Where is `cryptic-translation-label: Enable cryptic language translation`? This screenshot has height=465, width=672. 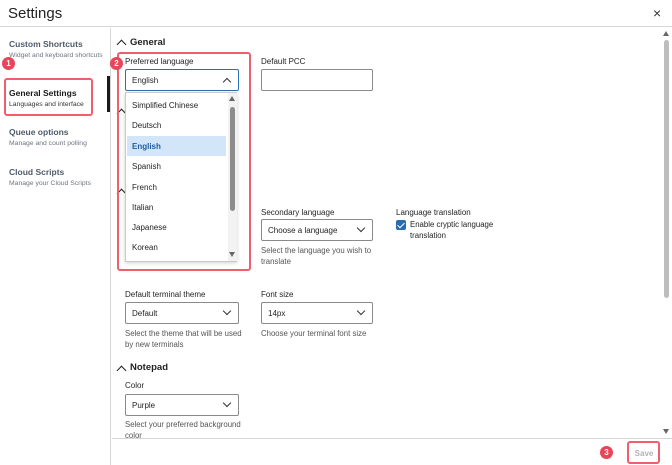 cryptic-translation-label: Enable cryptic language translation is located at coordinates (452, 230).